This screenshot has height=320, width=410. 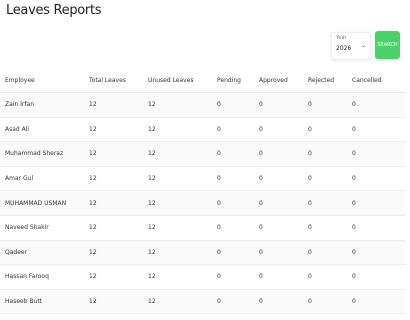 I want to click on search-button: SEARCH, so click(x=387, y=45).